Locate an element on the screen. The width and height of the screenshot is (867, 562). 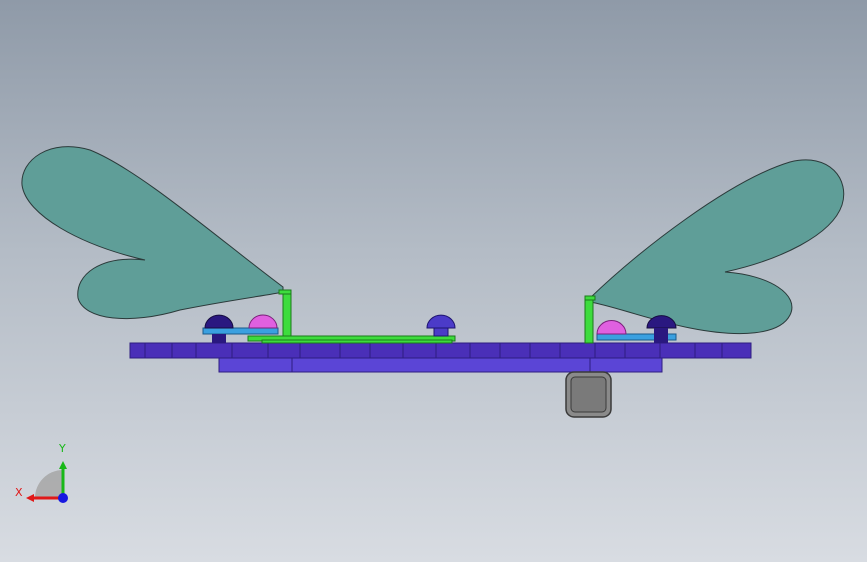
lower-plate is located at coordinates (440, 365).